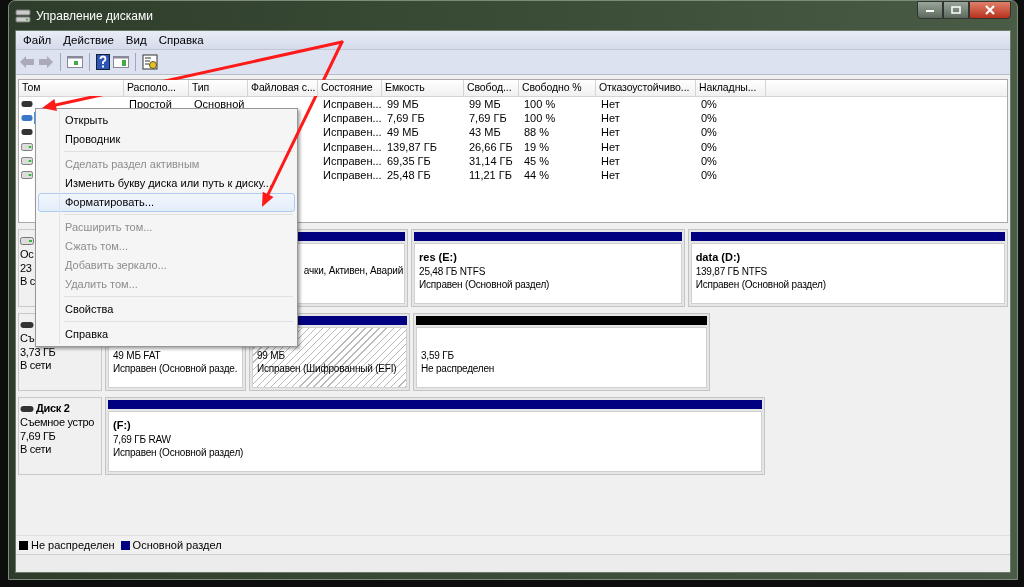 The height and width of the screenshot is (587, 1024). I want to click on disk-label-panel: Диск 2 Съемное устро 7,69 ГБ В сети, so click(60, 436).